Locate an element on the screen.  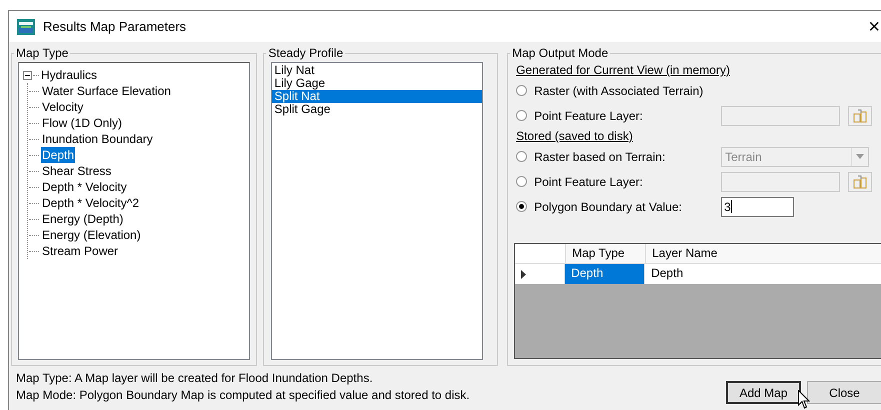
status-text: Map Mode: Polygon Boundary Map is computed at specified value and stored to disk. is located at coordinates (243, 395).